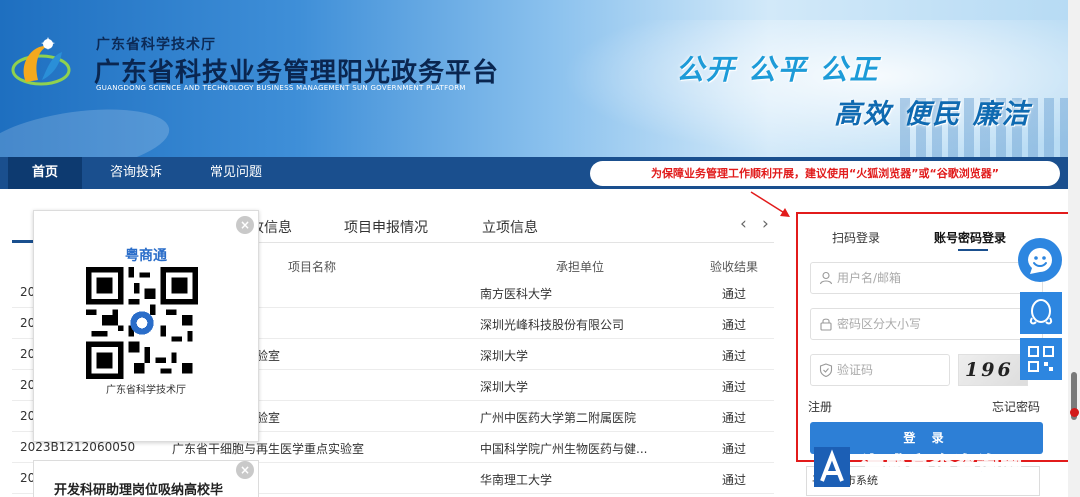  I want to click on nav-item-consult: 咨询投诉, so click(136, 173).